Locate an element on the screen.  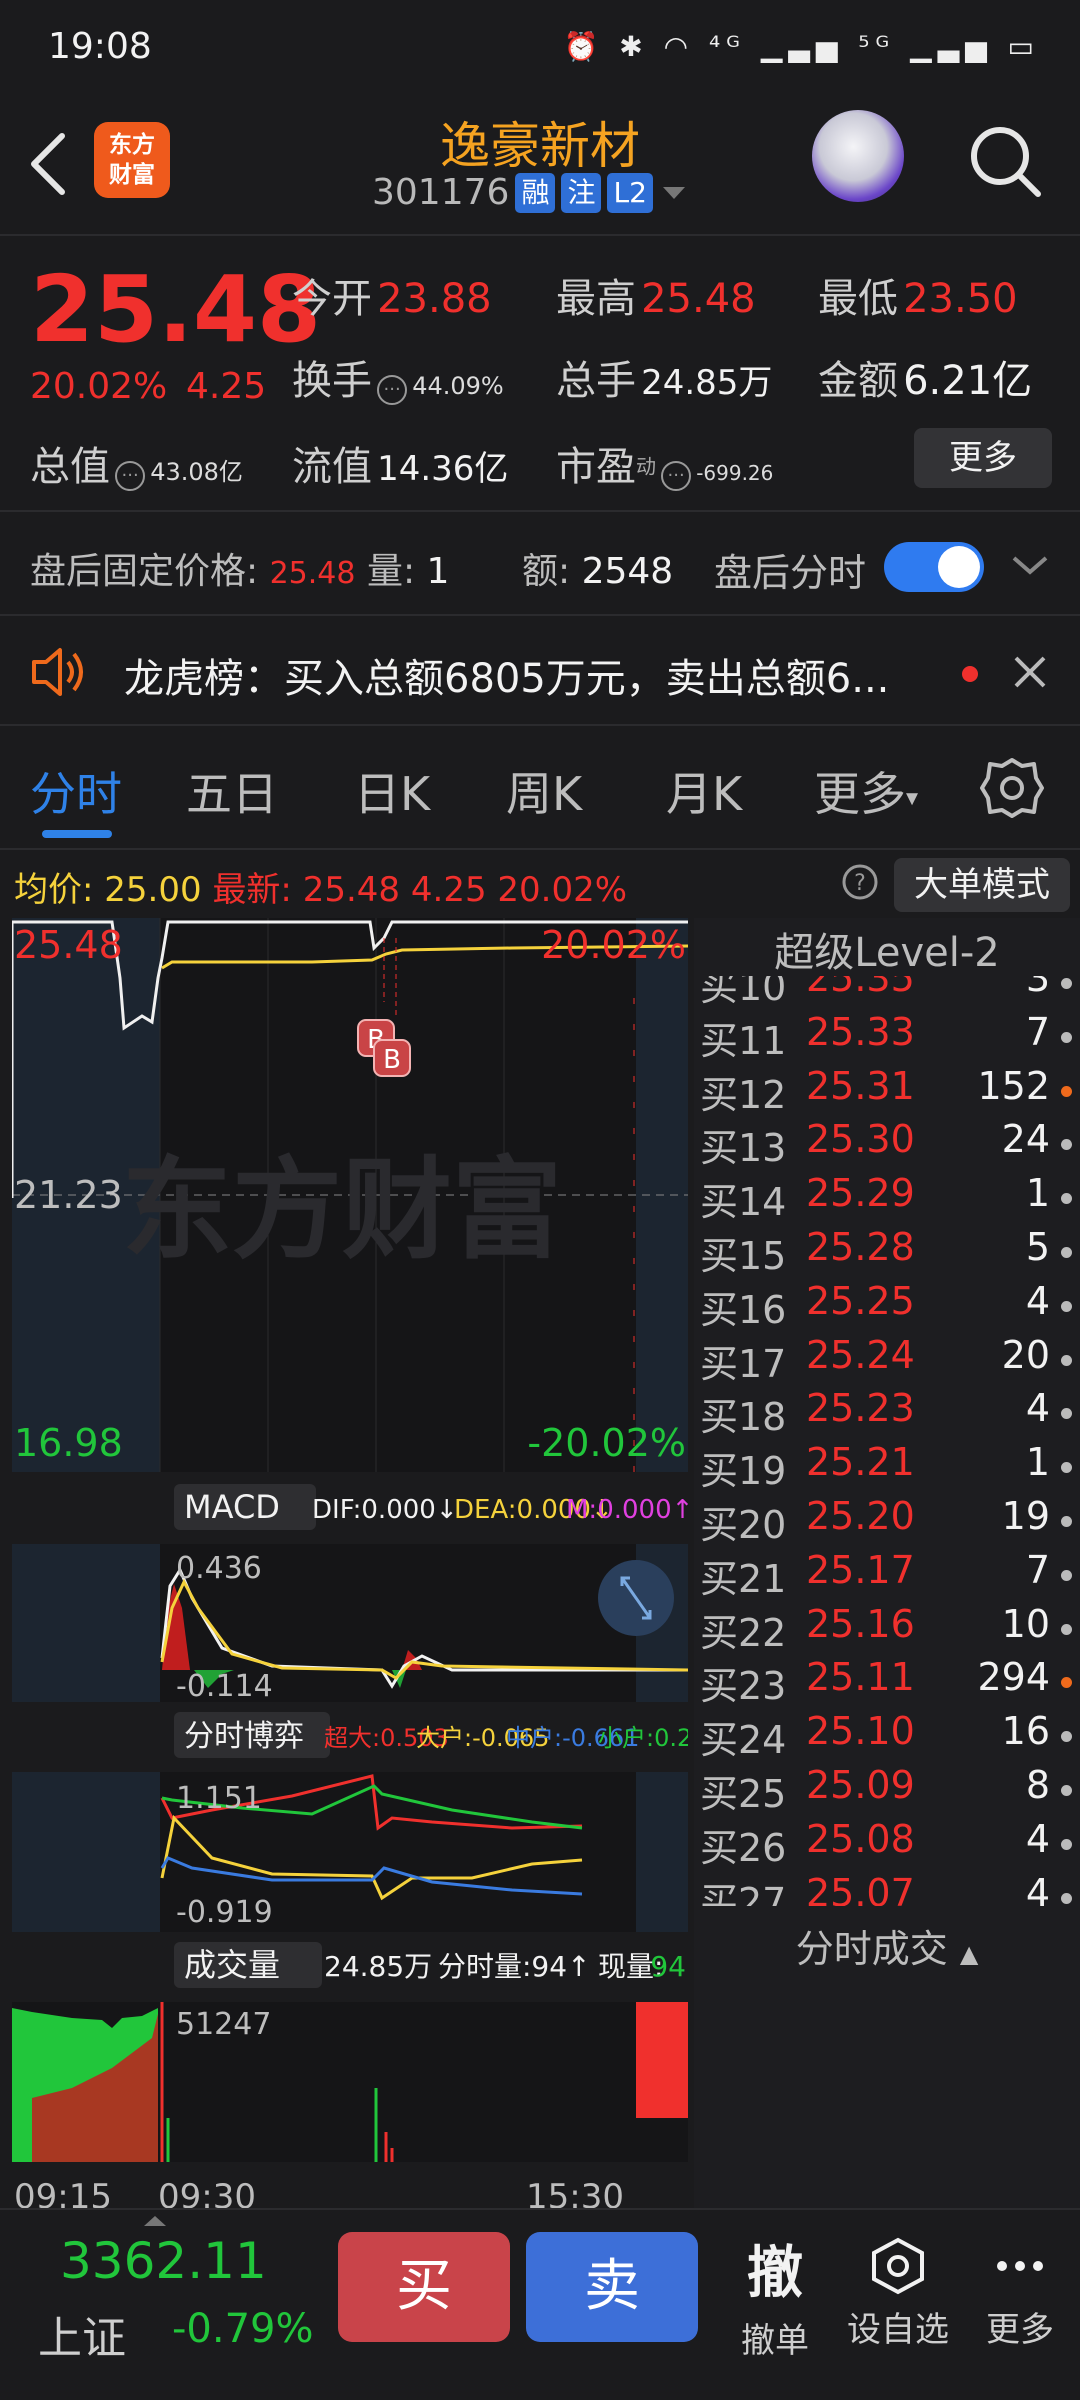
order-book-row: 买12 25.31 152 is located at coordinates (887, 1091).